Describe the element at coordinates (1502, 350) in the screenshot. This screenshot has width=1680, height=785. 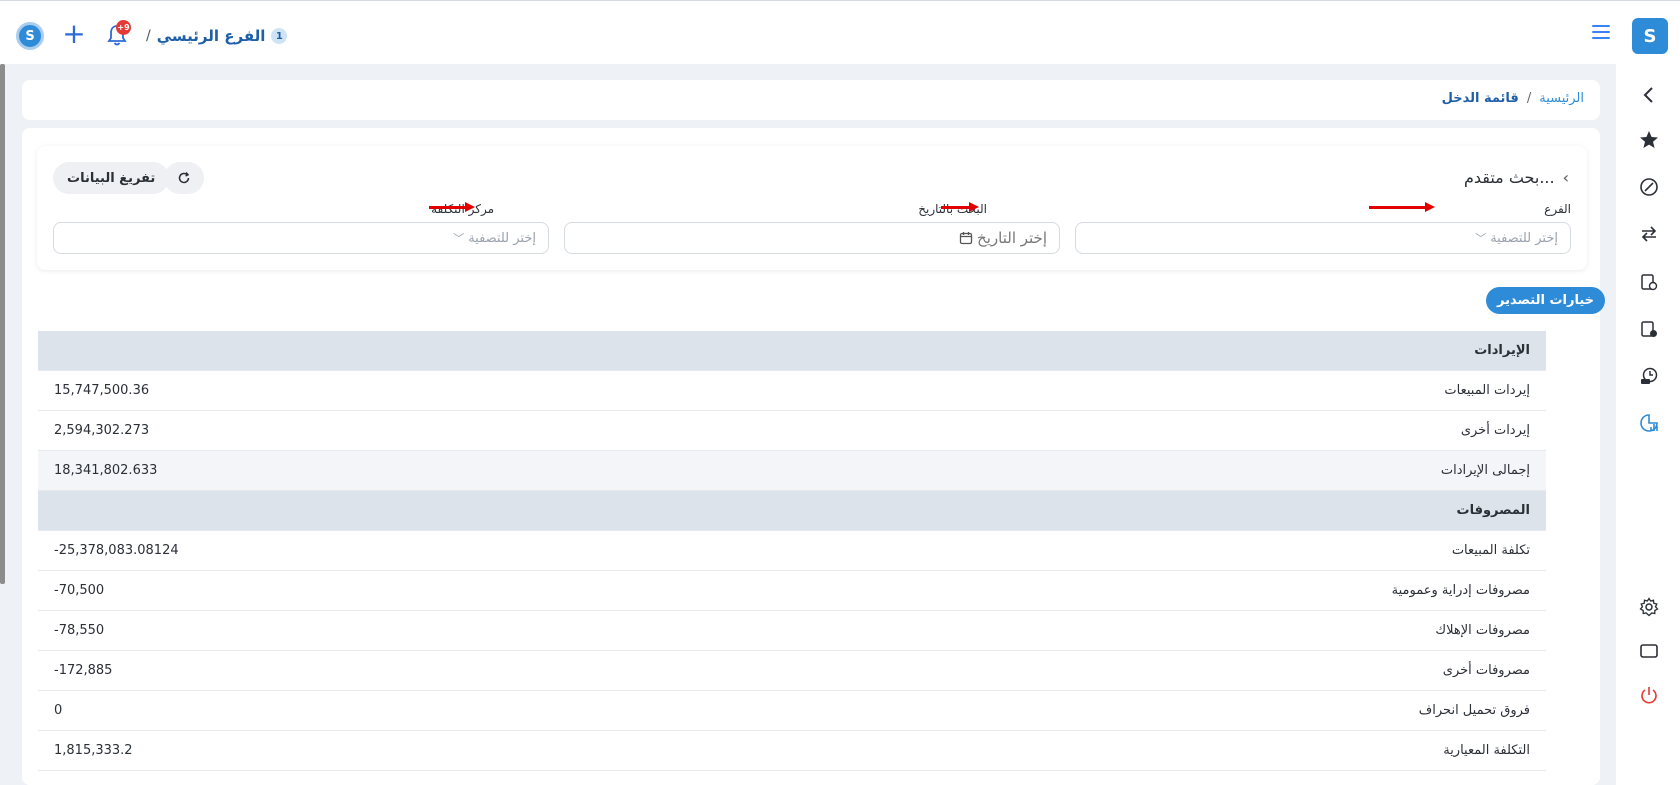
I see `row-label: الإيرادات` at that location.